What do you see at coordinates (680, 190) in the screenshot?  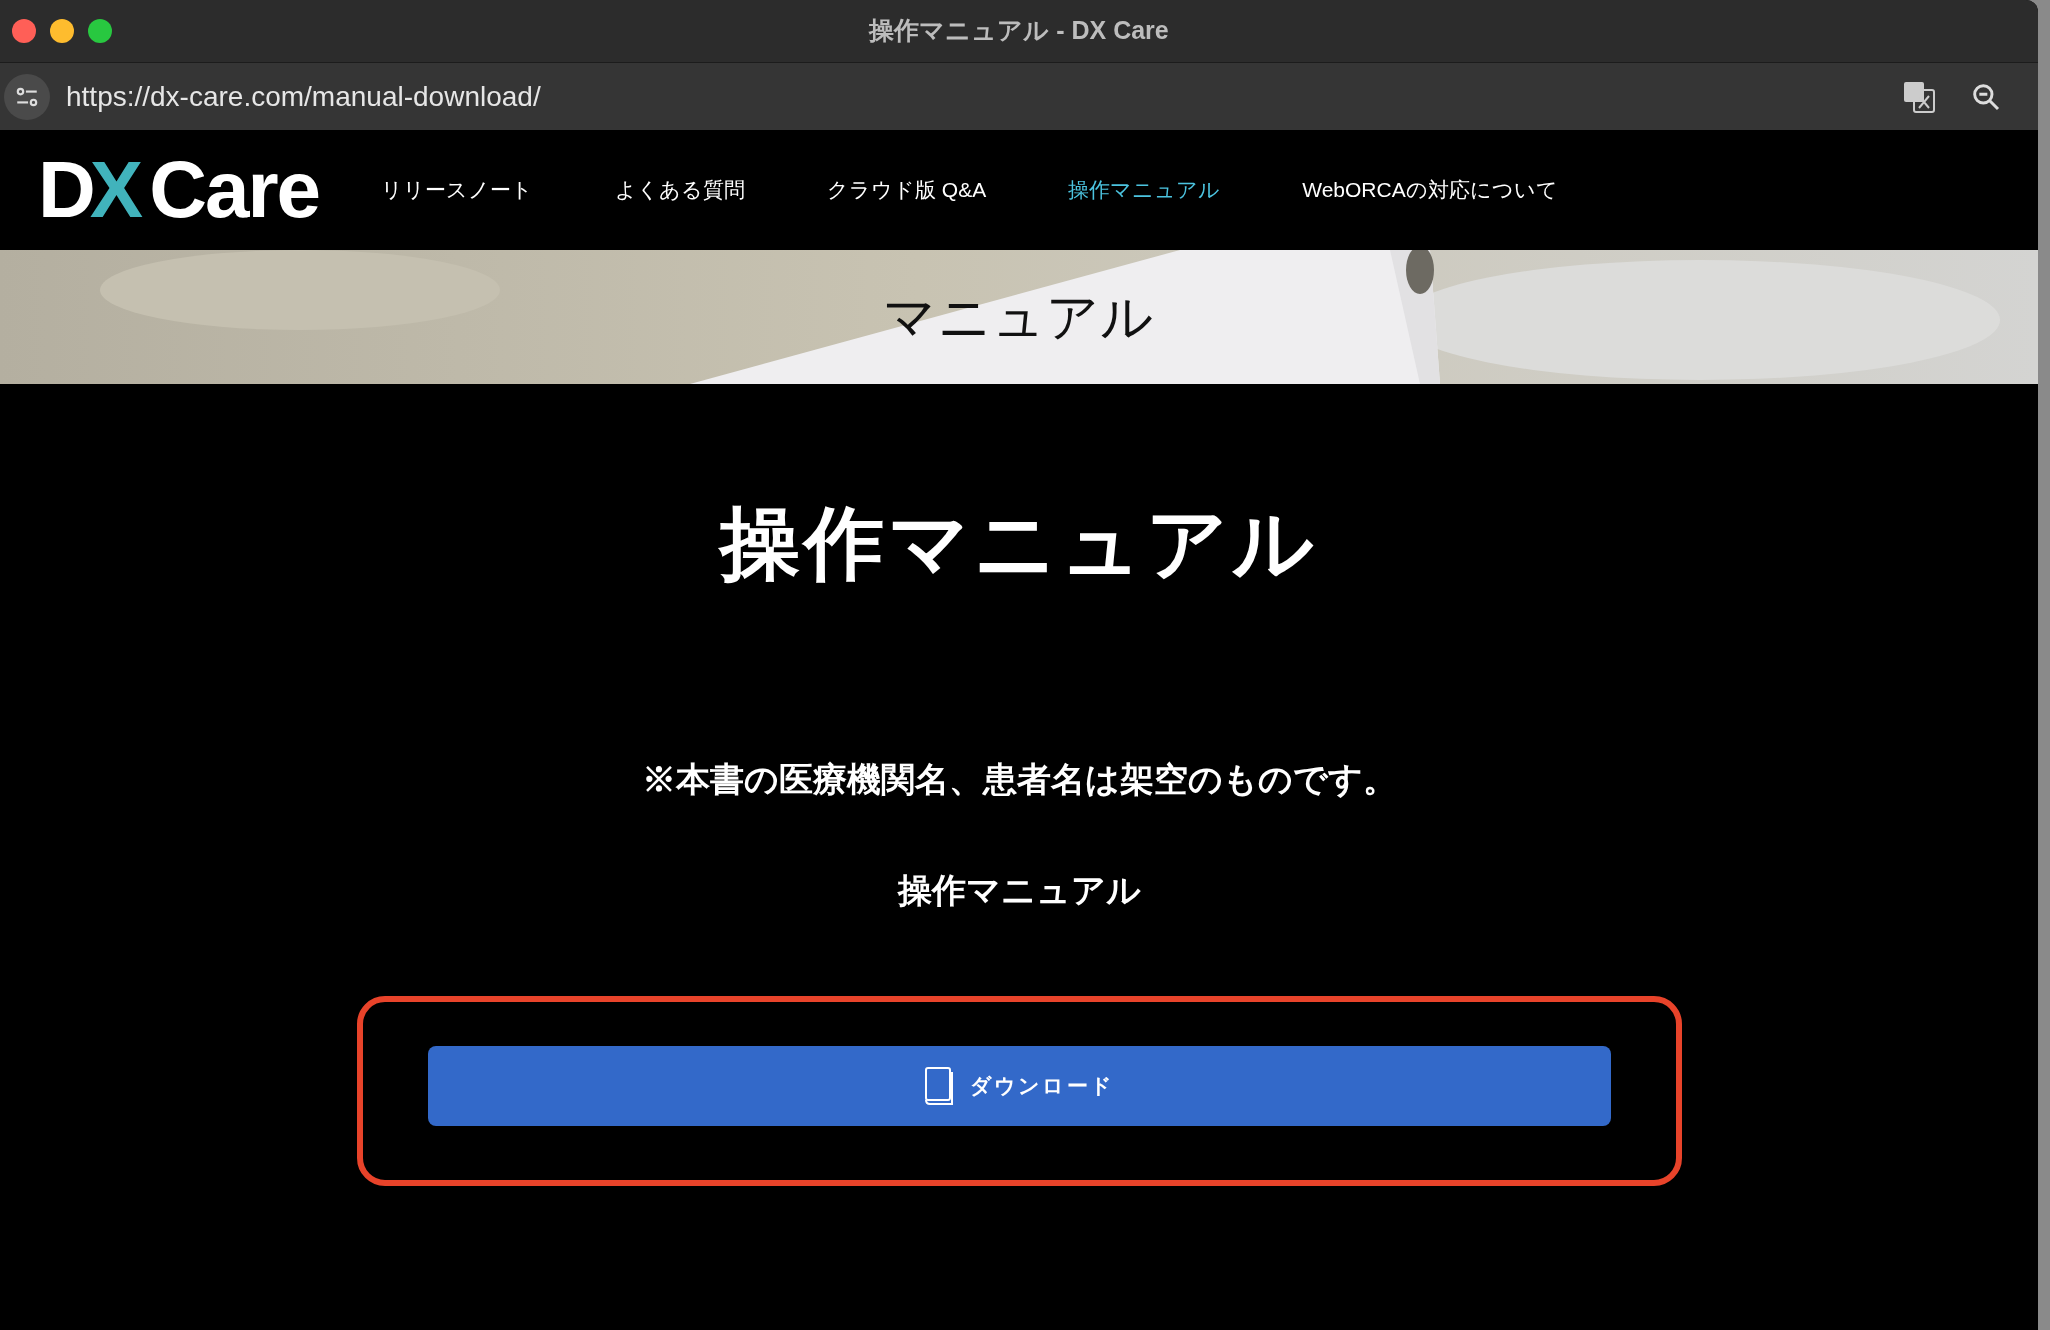 I see `nav-link: よくある質問` at bounding box center [680, 190].